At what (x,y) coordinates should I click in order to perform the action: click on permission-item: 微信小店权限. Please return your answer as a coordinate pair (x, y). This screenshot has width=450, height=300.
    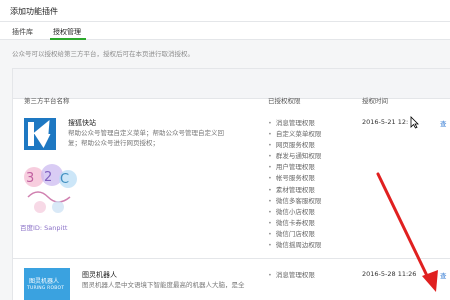
    Looking at the image, I should click on (294, 212).